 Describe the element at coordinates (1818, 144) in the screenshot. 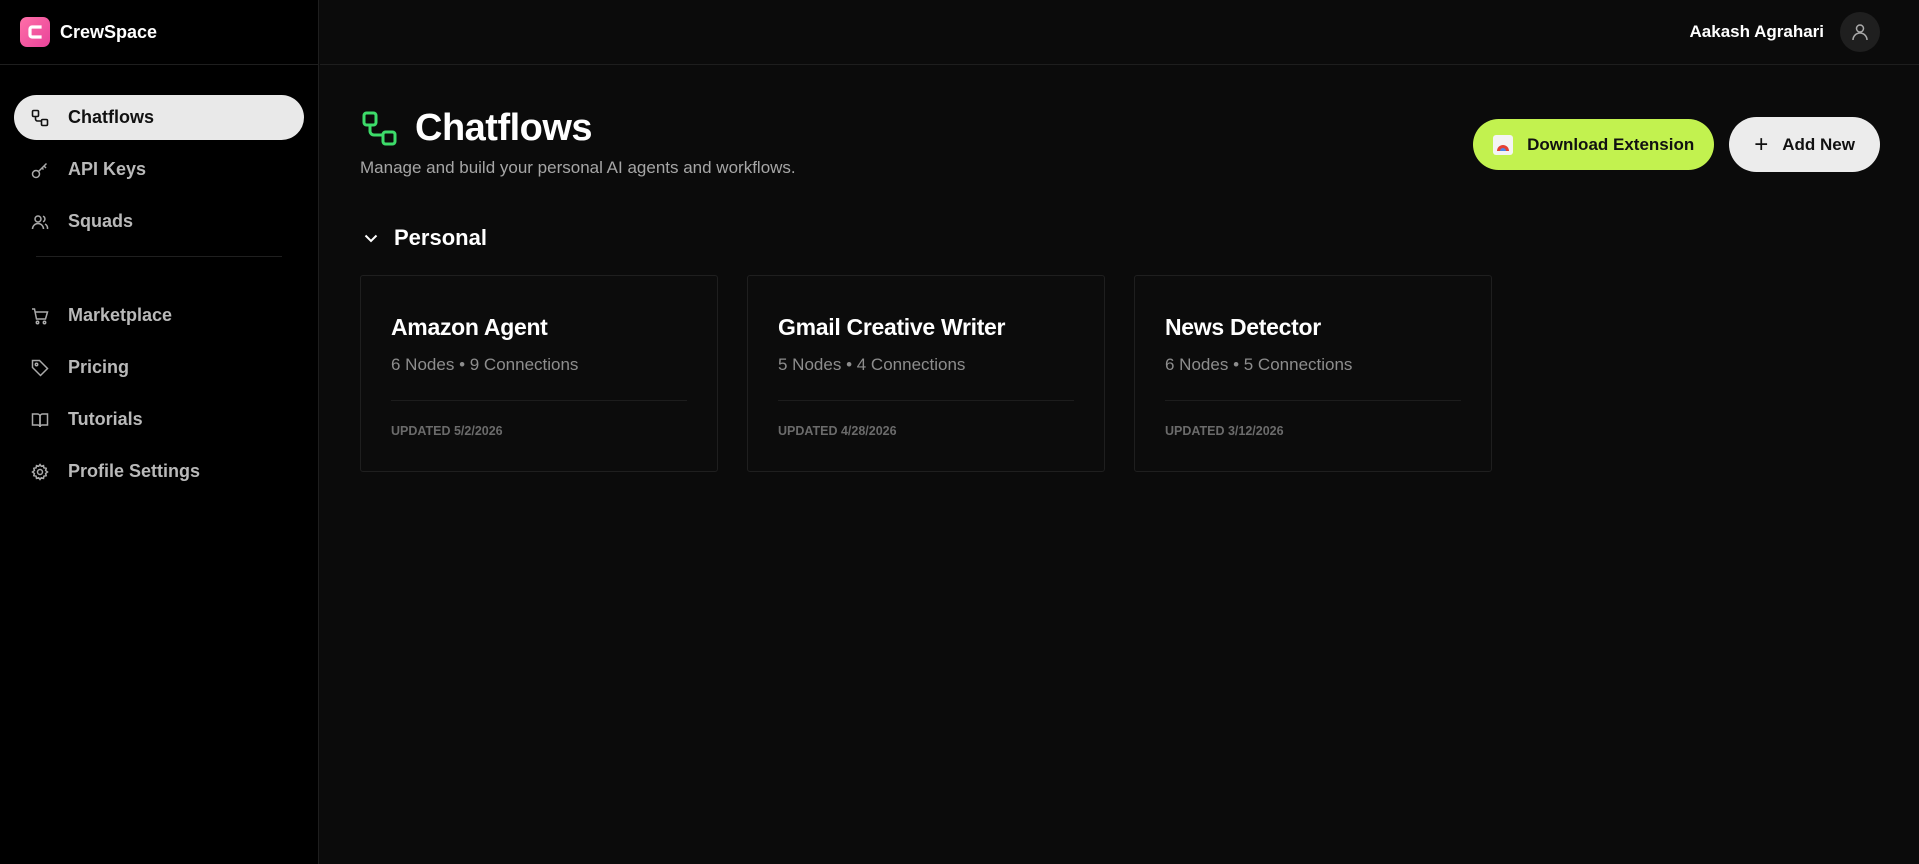

I see `add-new-label: Add New` at that location.